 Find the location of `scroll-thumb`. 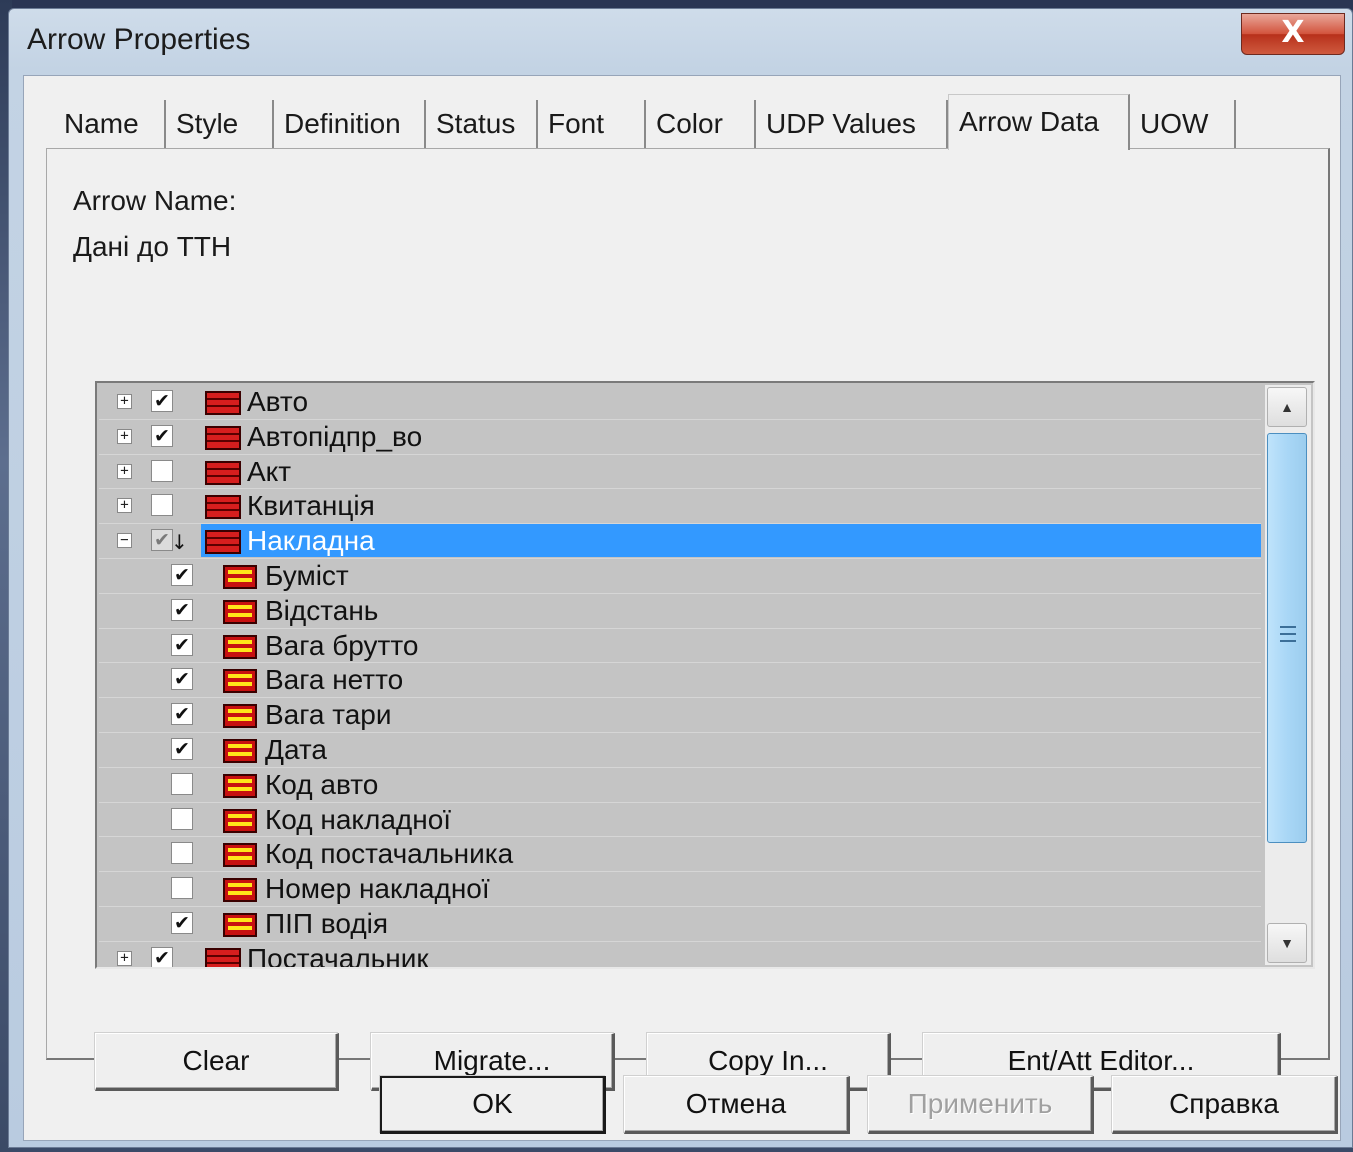

scroll-thumb is located at coordinates (1287, 638).